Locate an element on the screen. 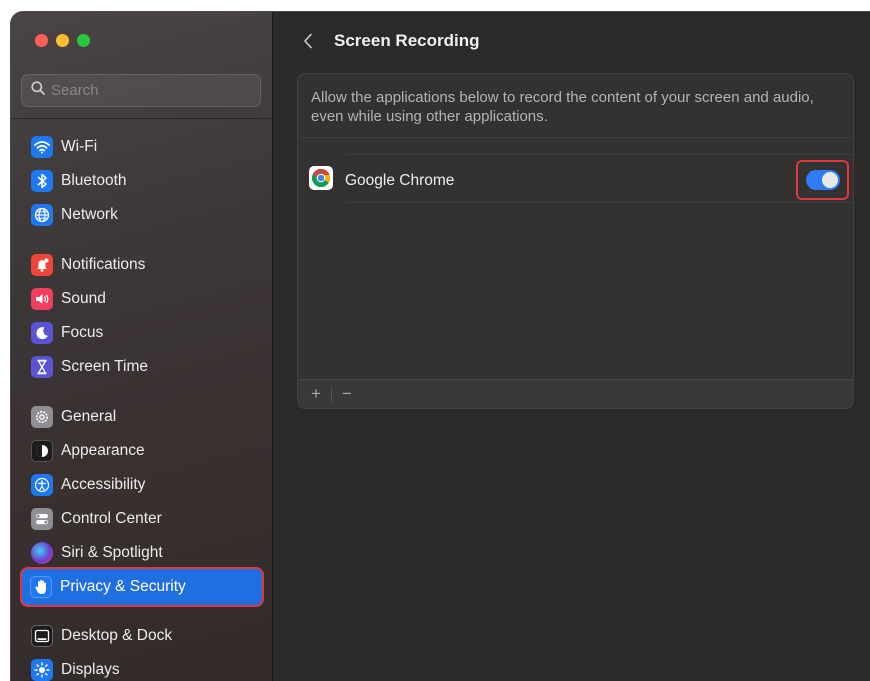 The height and width of the screenshot is (681, 870). toggle-highlight is located at coordinates (822, 180).